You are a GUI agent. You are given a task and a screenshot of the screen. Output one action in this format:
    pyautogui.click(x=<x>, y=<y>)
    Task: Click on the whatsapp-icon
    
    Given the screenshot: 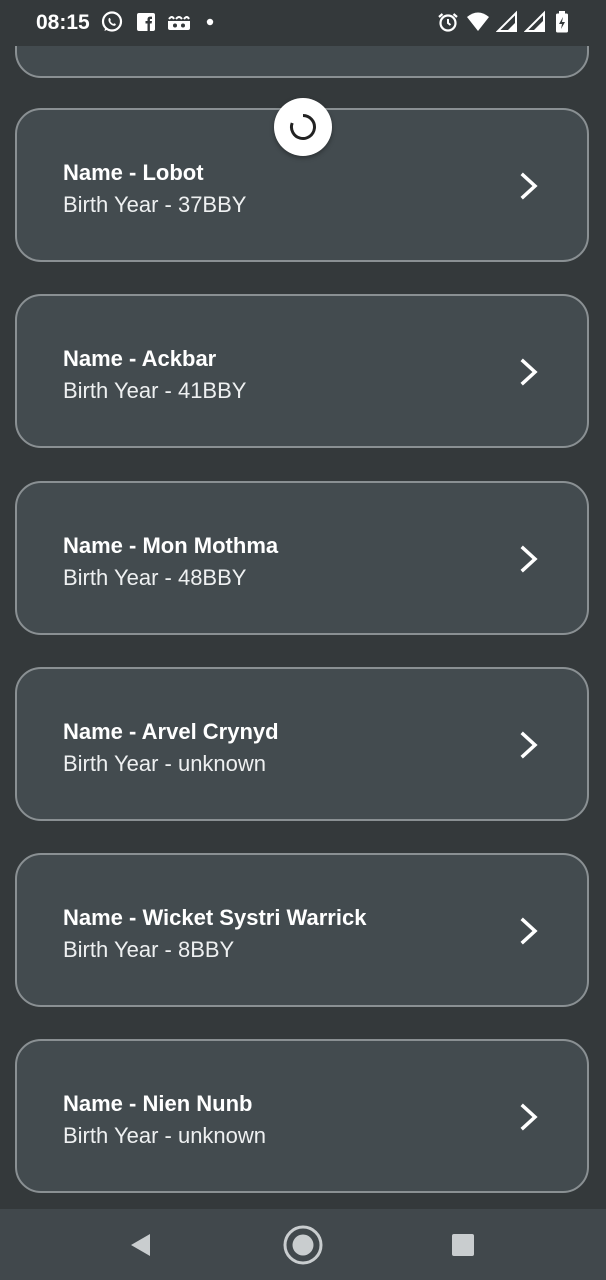 What is the action you would take?
    pyautogui.click(x=112, y=21)
    